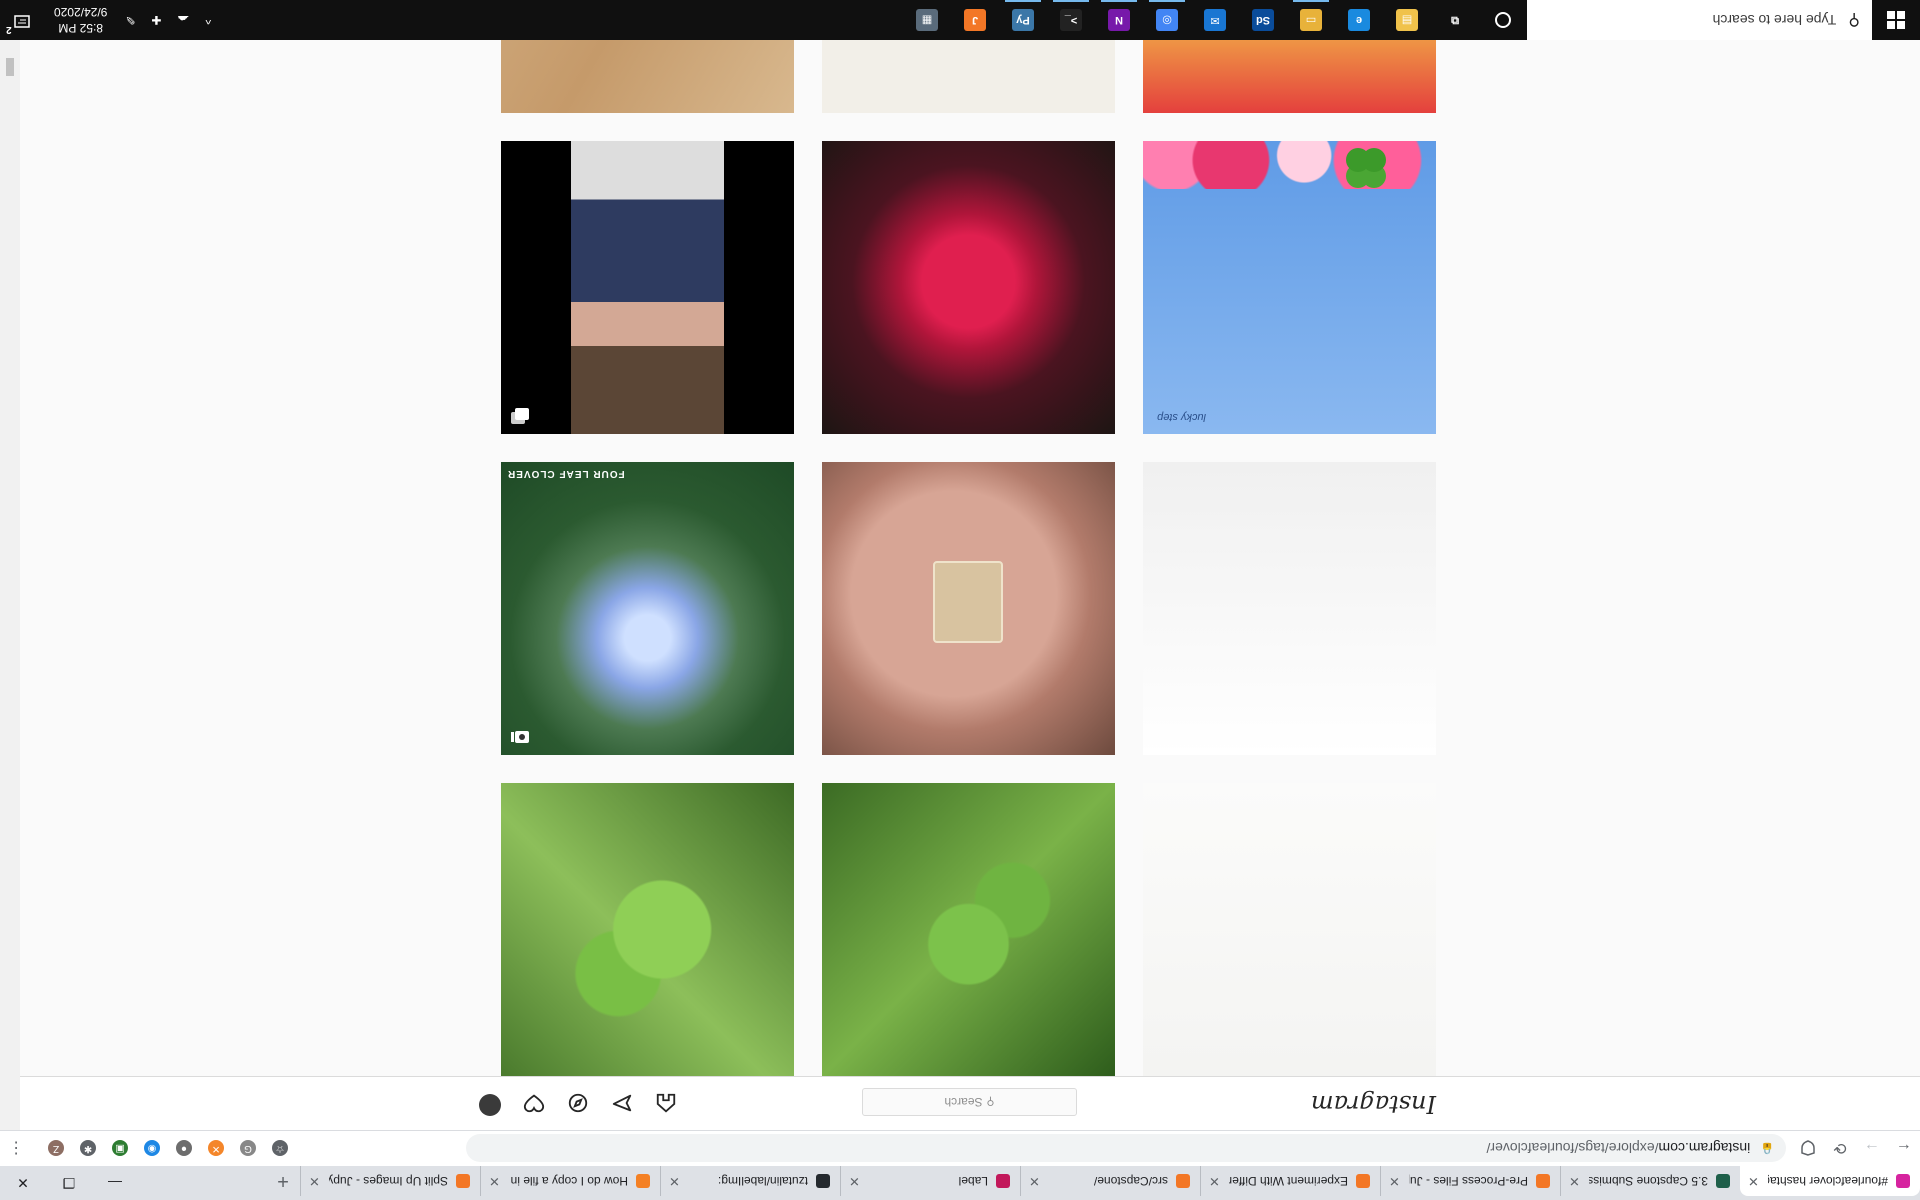 Image resolution: width=1920 pixels, height=1200 pixels. I want to click on browser-tab-2: Pre-Process Files - Jupyter ✕, so click(1470, 1181).